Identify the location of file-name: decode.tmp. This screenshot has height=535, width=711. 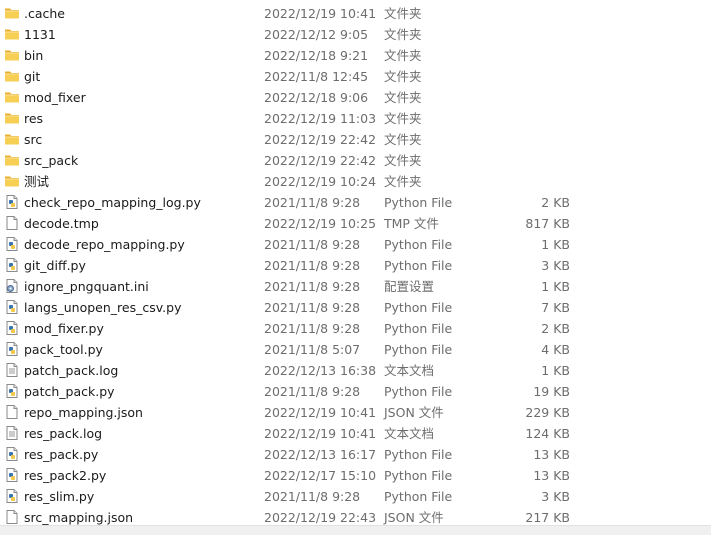
(61, 223).